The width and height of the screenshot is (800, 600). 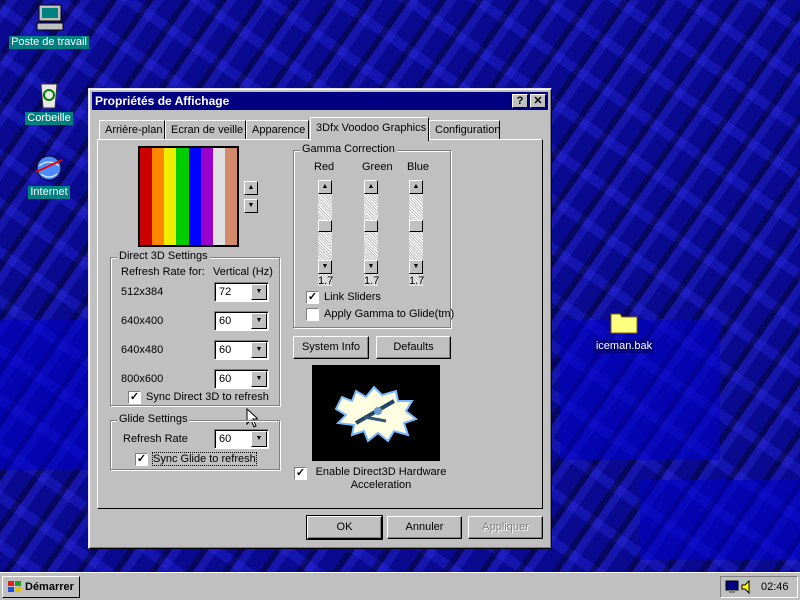 I want to click on resolution-label-640x400: 640x400, so click(x=142, y=321).